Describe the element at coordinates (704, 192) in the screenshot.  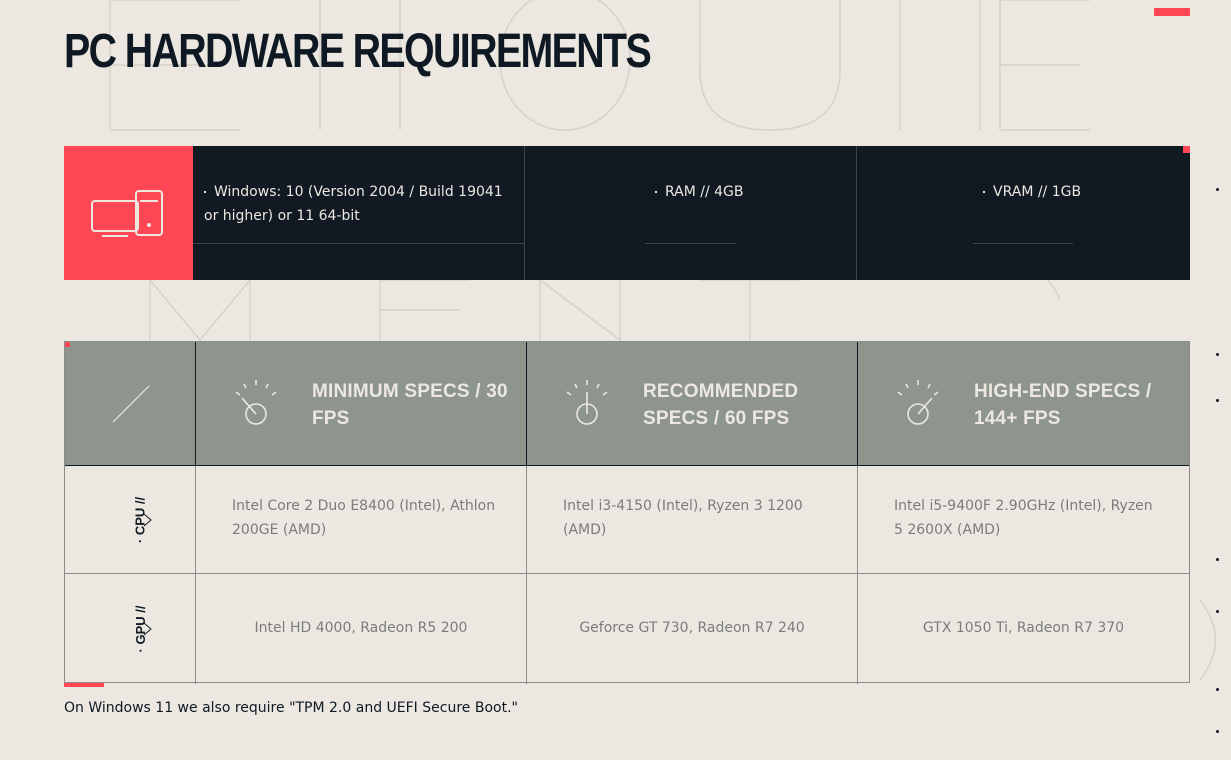
I see `ram-requirement-text: RAM // 4GB` at that location.